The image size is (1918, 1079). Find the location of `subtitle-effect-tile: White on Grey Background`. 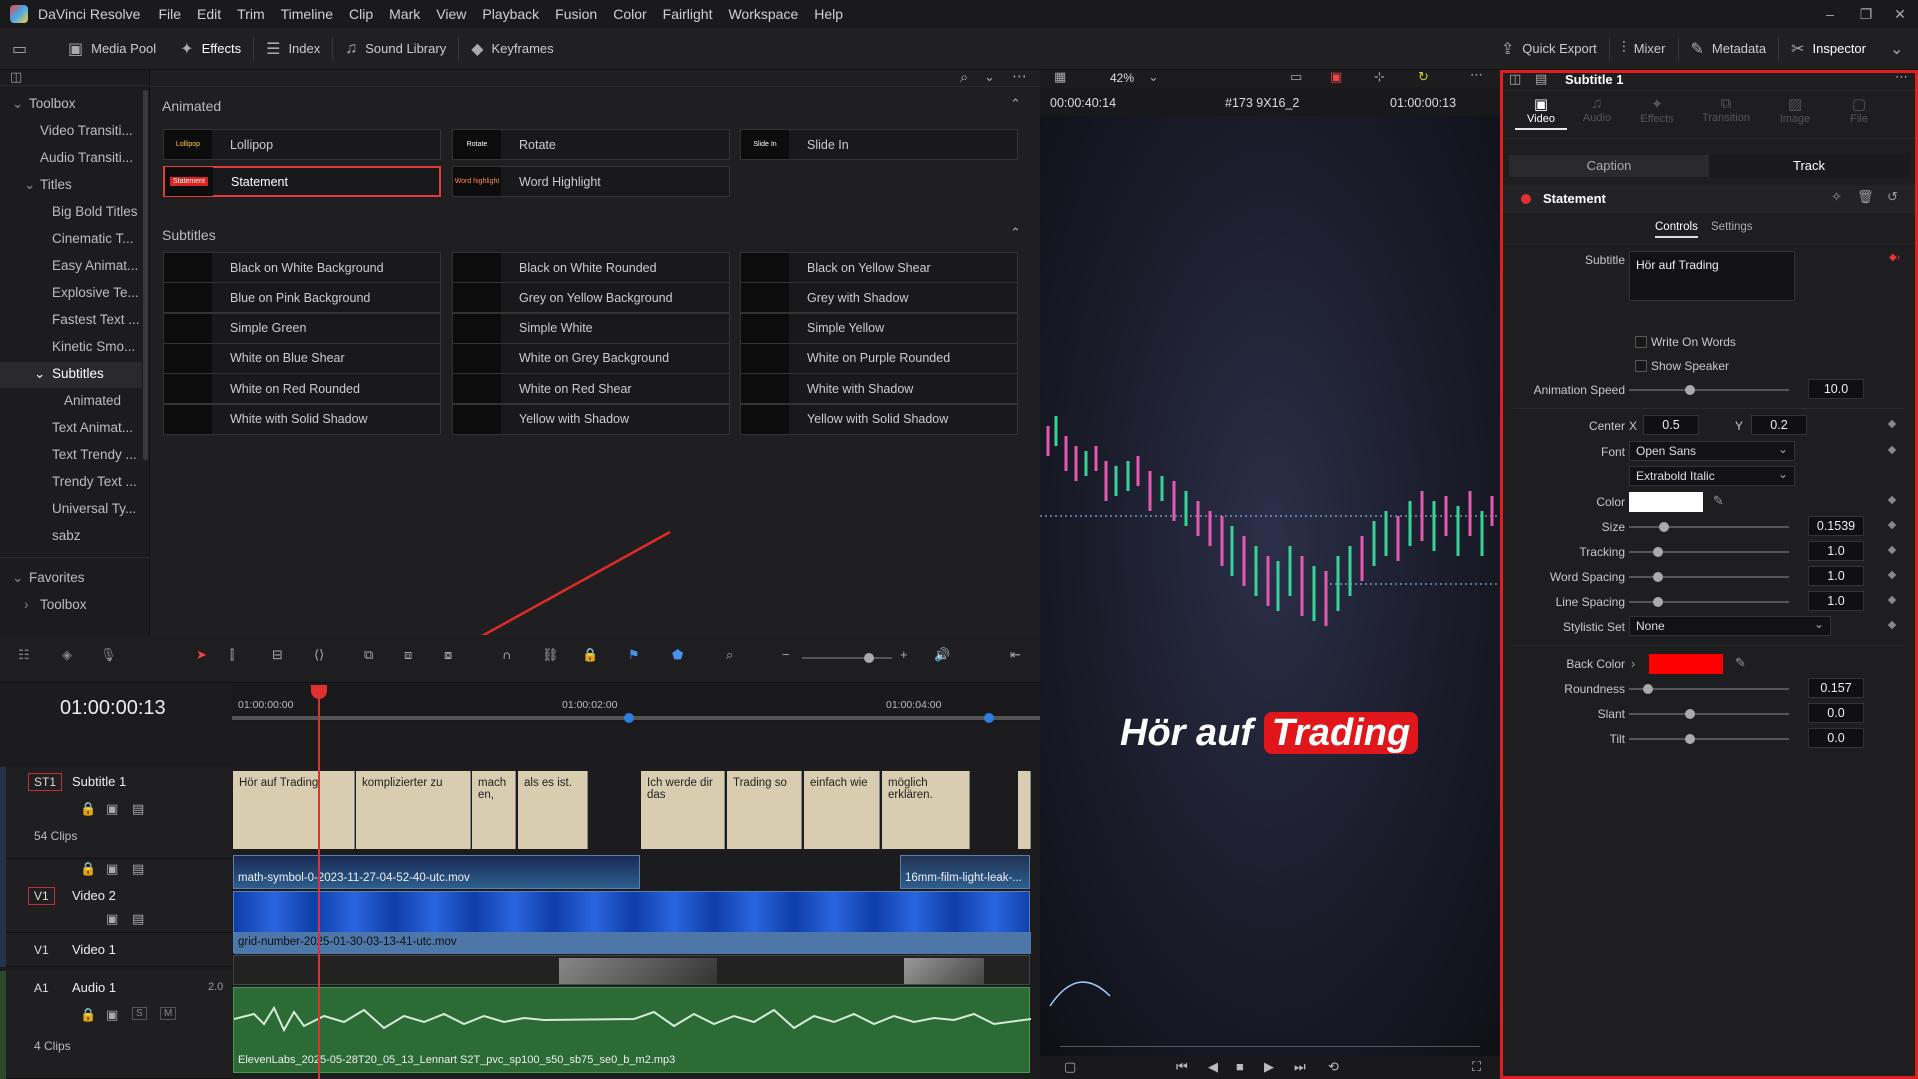

subtitle-effect-tile: White on Grey Background is located at coordinates (591, 358).